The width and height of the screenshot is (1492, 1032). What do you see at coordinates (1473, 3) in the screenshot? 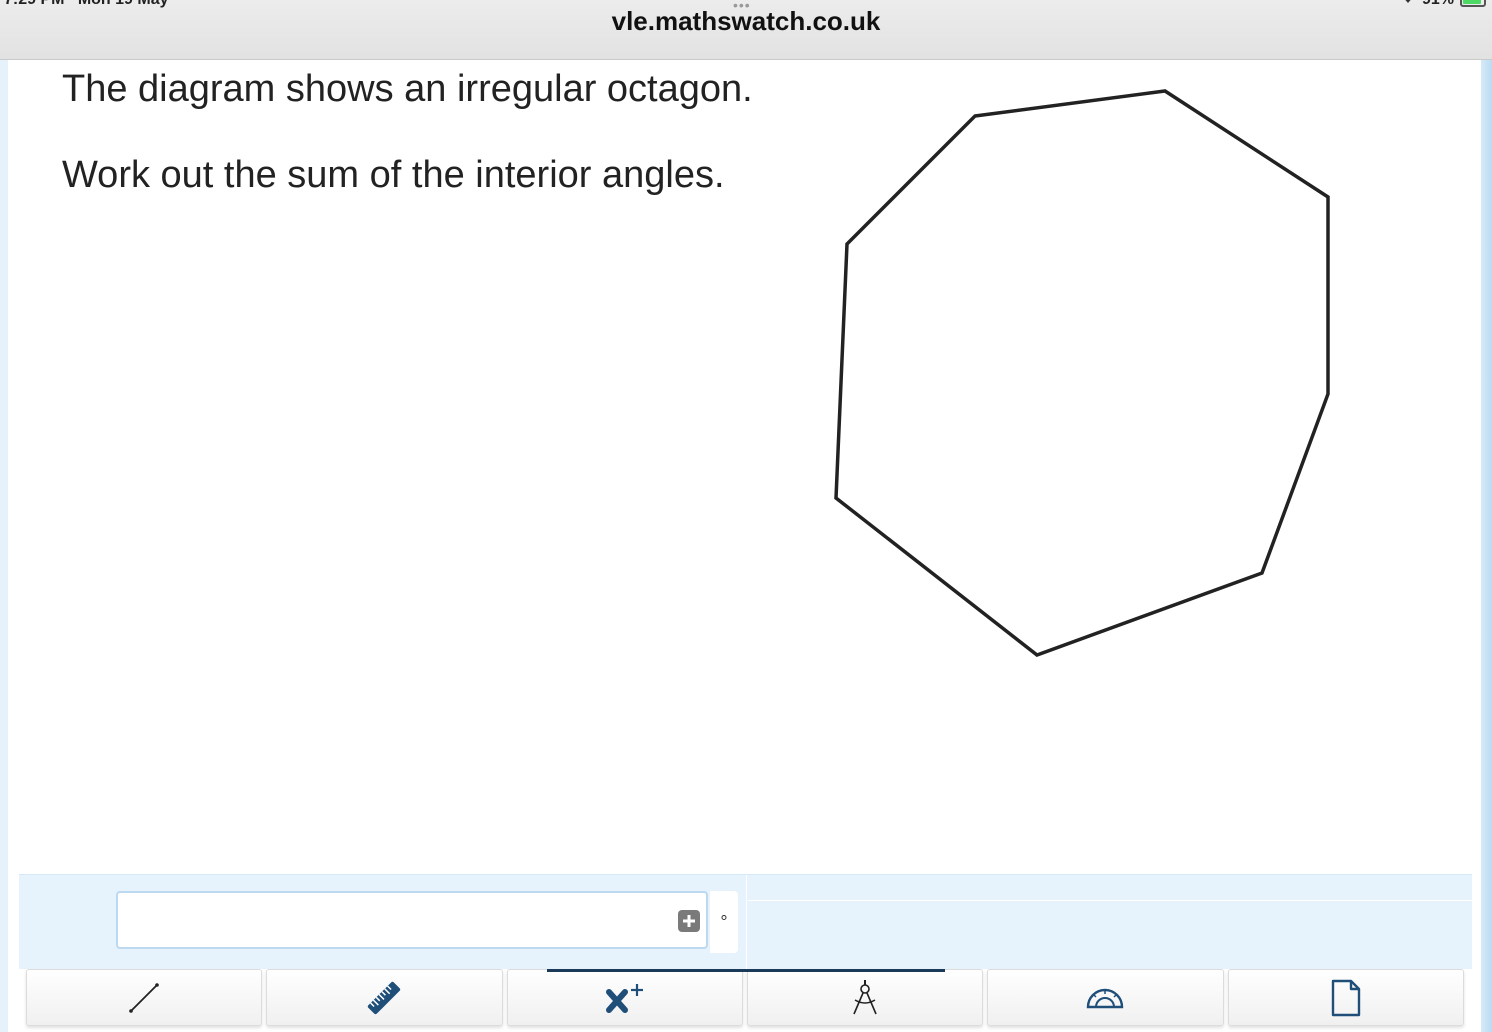
I see `battery-icon` at bounding box center [1473, 3].